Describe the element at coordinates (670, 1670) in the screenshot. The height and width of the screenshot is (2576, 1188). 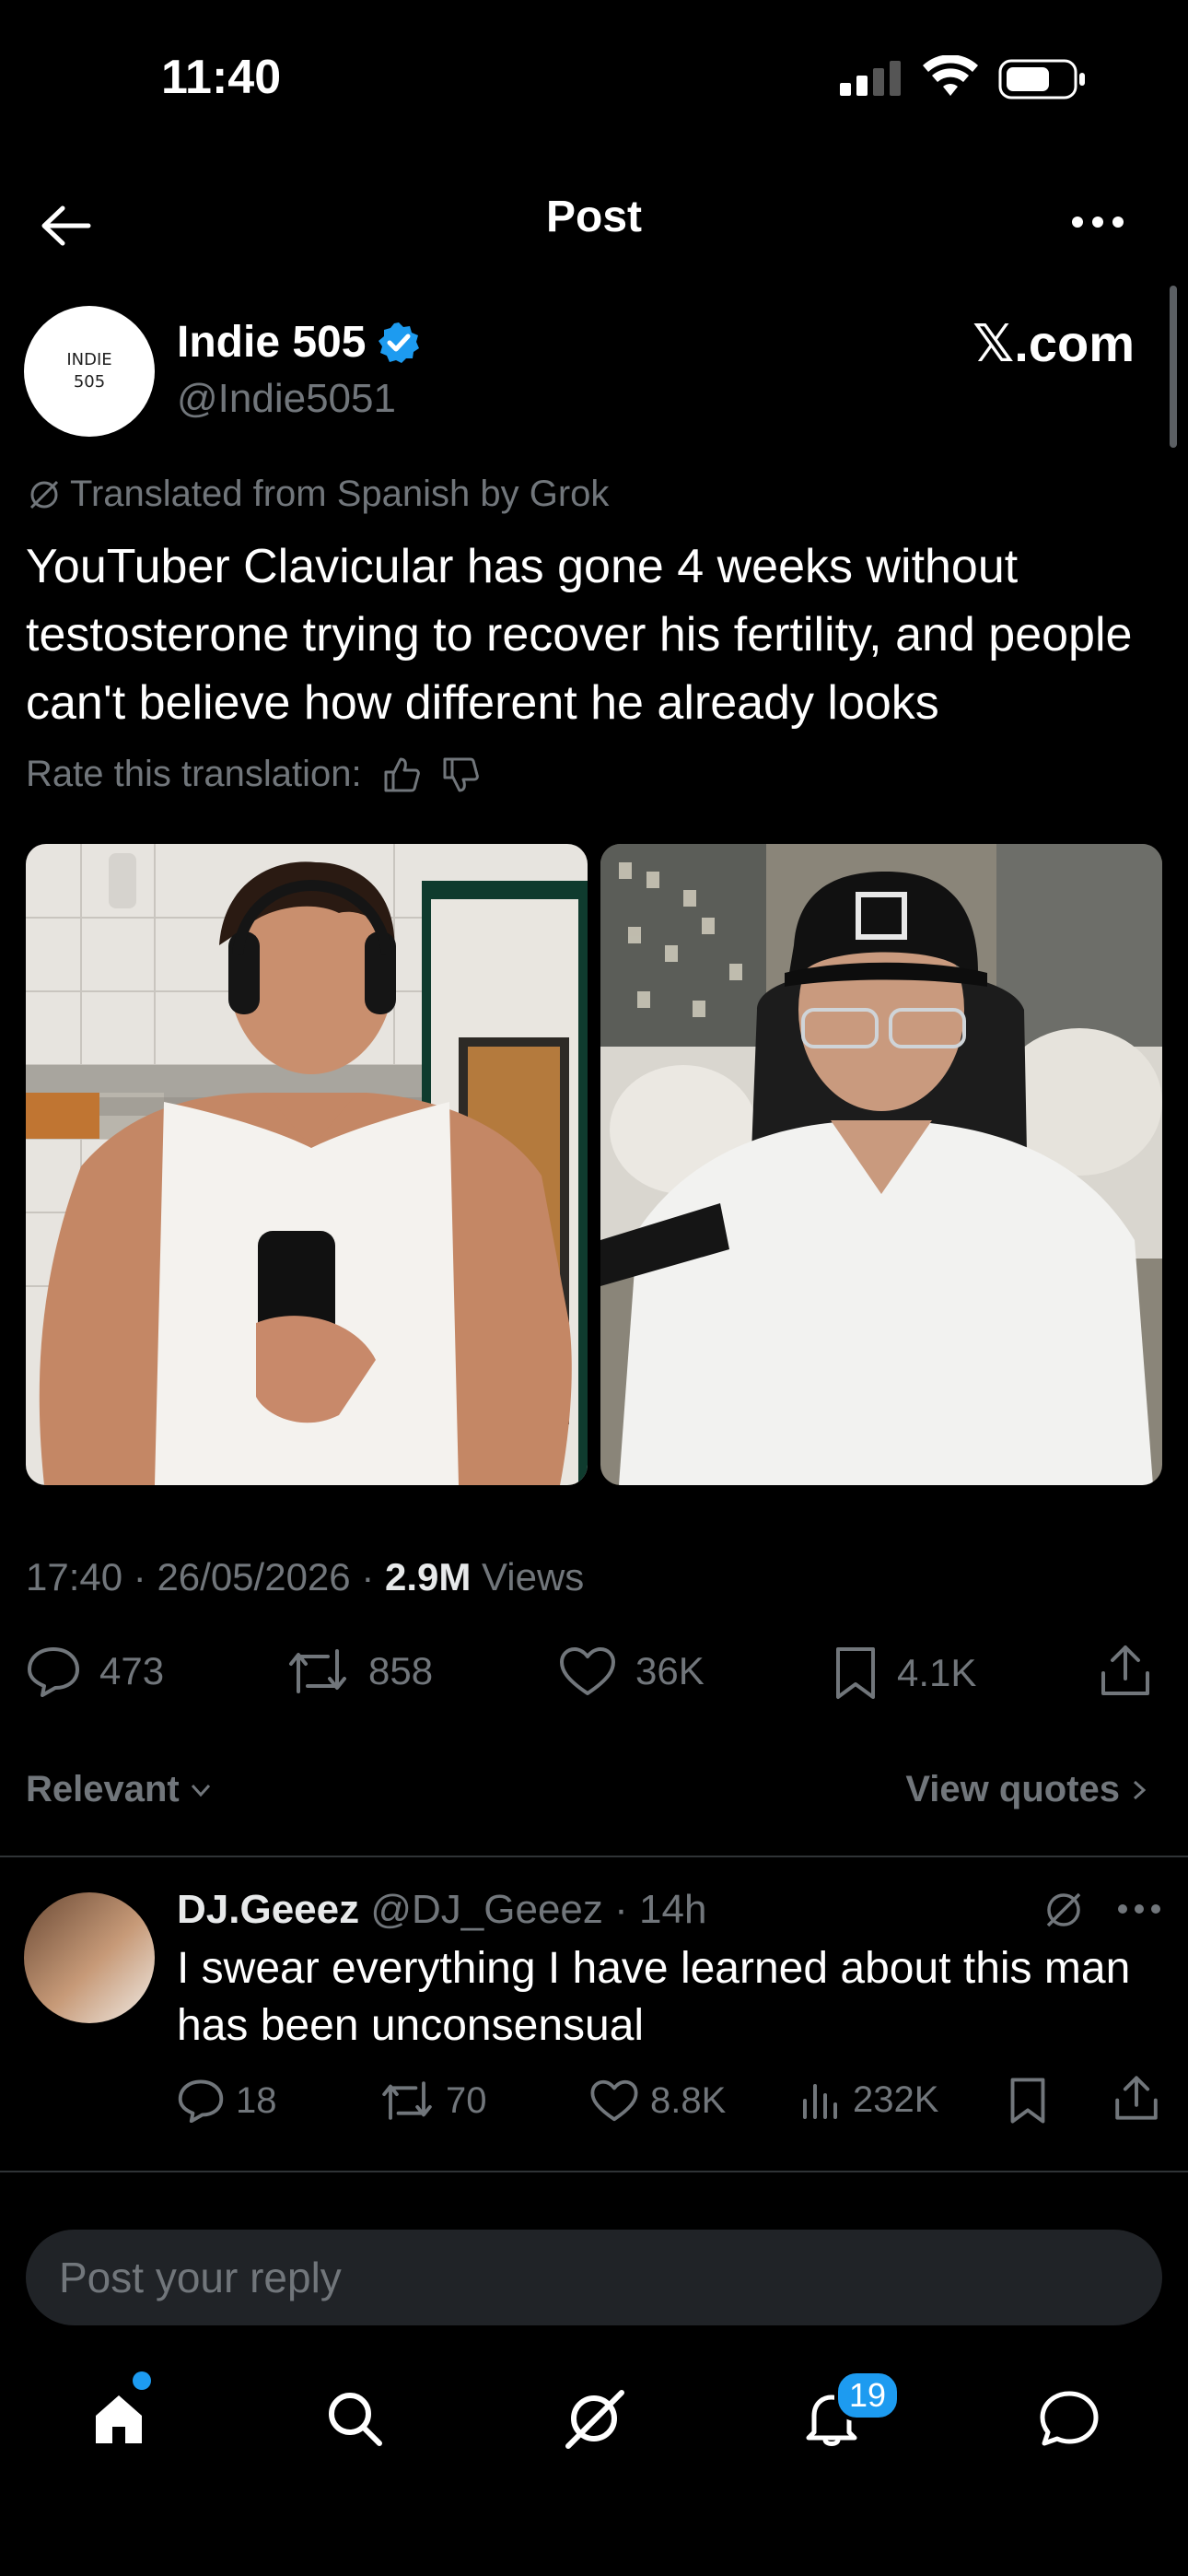
I see `like-count: 36K` at that location.